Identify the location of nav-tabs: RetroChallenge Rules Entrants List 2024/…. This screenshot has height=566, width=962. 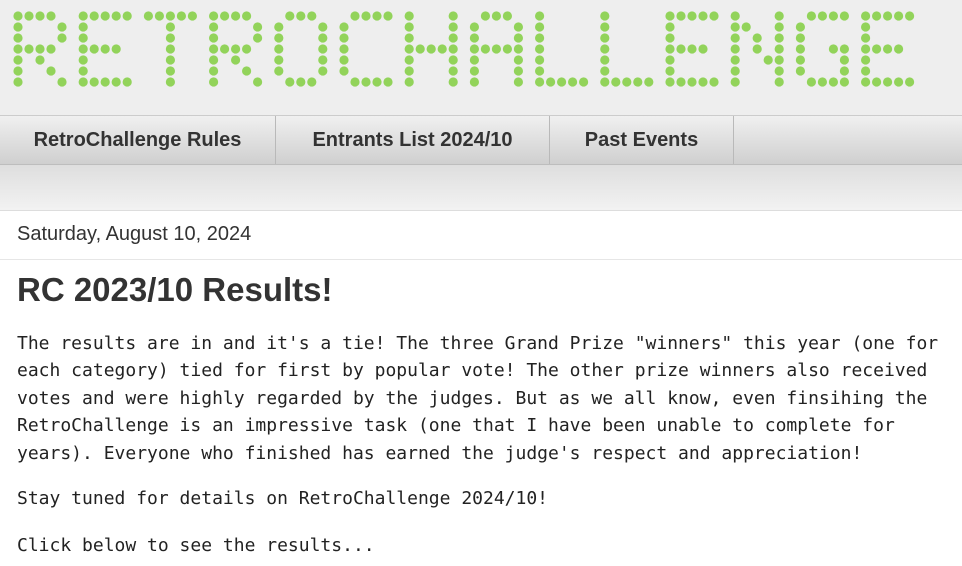
(481, 140).